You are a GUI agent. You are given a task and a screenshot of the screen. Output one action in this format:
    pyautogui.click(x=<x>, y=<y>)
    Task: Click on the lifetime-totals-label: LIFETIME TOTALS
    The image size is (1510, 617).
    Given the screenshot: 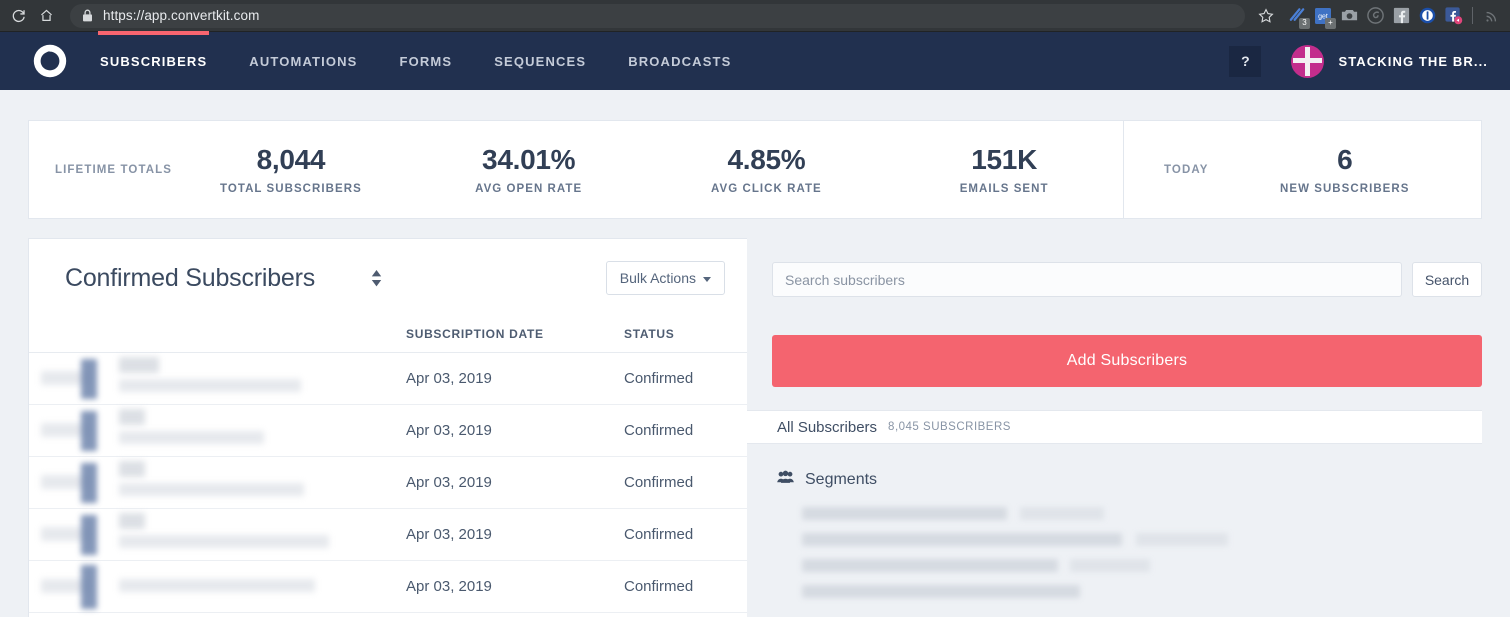 What is the action you would take?
    pyautogui.click(x=114, y=169)
    